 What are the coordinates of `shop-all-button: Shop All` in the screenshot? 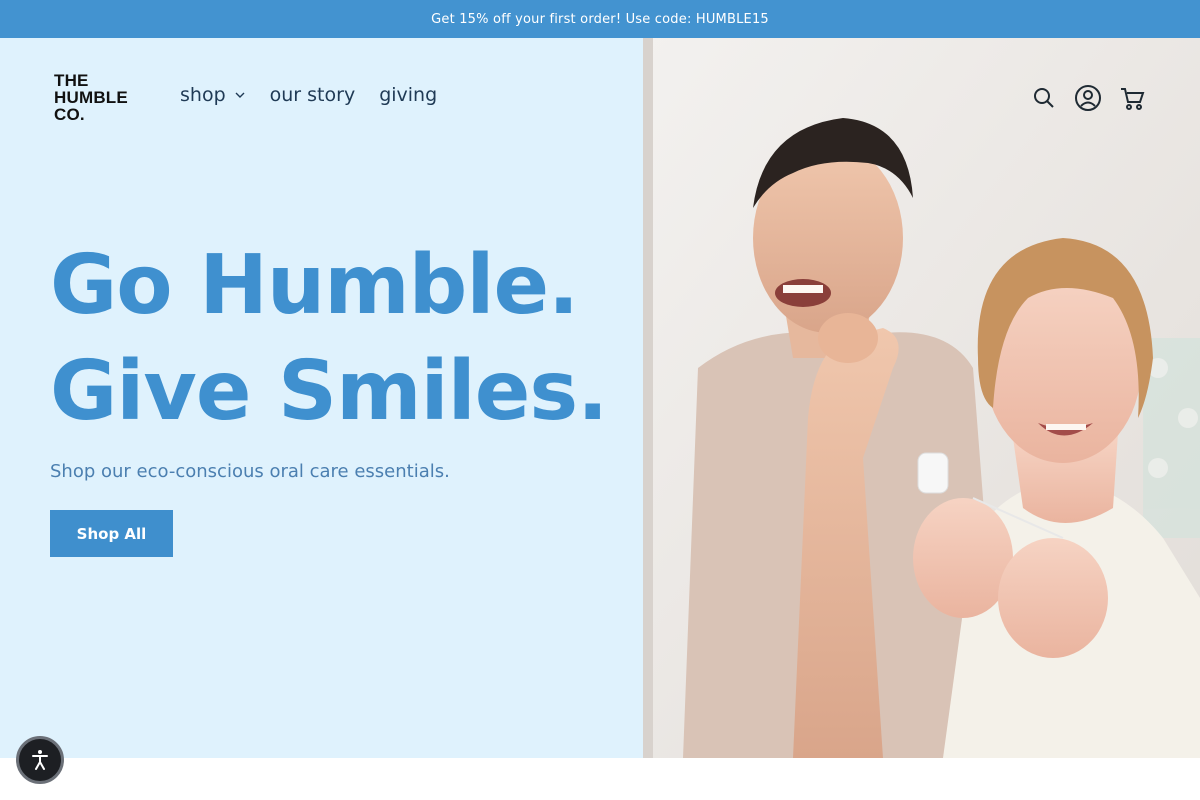 It's located at (111, 533).